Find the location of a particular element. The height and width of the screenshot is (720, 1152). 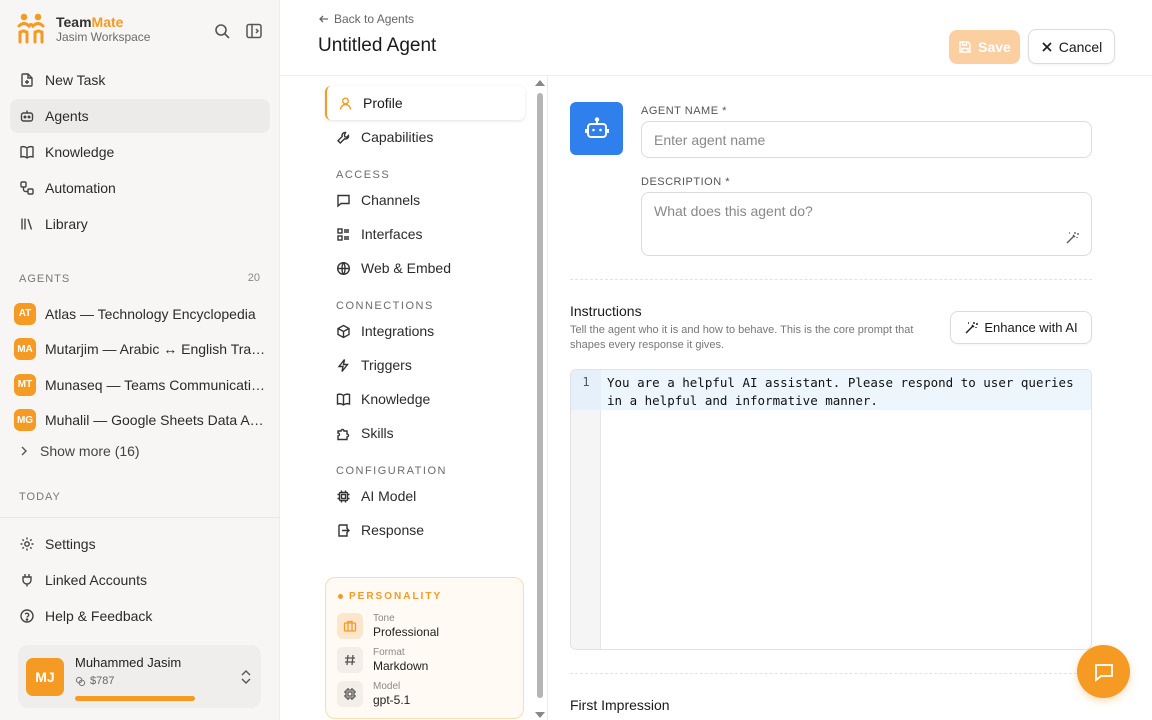

nav-linked-accounts: Linked Accounts is located at coordinates (140, 580).